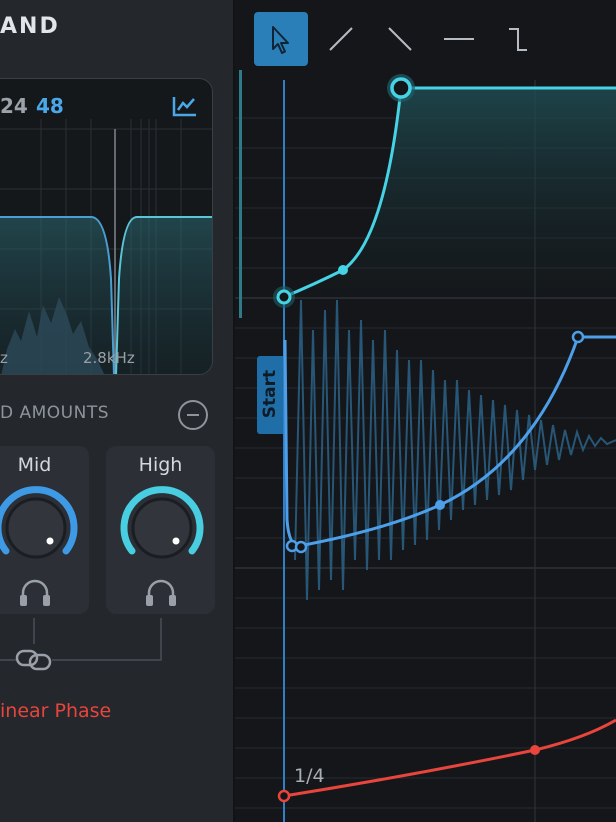 This screenshot has height=822, width=616. I want to click on high-amount-knob, so click(162, 528).